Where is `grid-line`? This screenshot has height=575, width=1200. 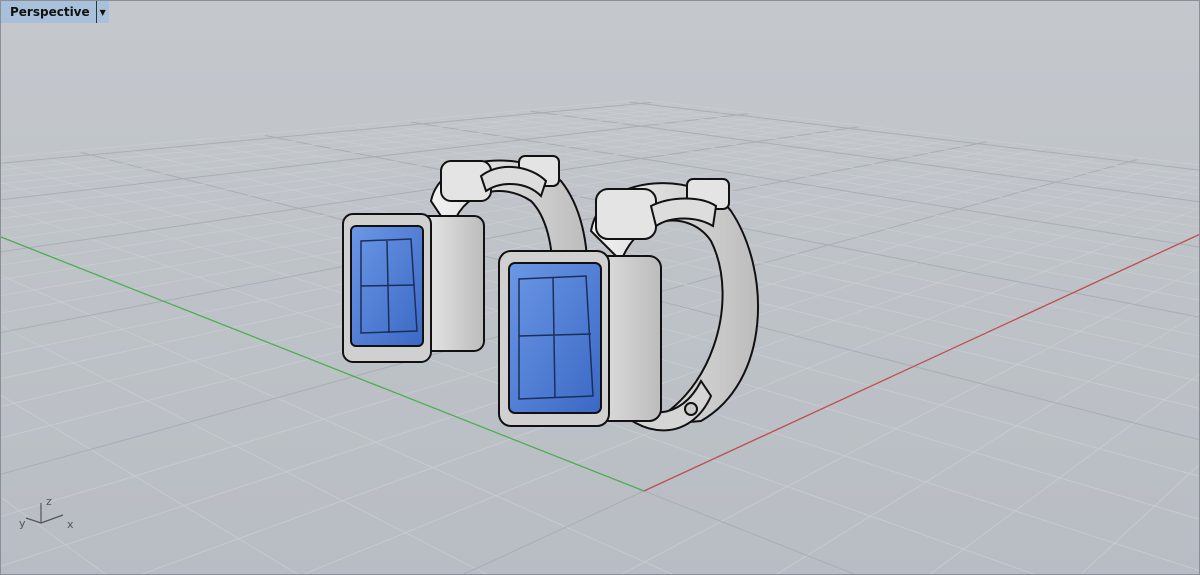
grid-line is located at coordinates (1196, 181).